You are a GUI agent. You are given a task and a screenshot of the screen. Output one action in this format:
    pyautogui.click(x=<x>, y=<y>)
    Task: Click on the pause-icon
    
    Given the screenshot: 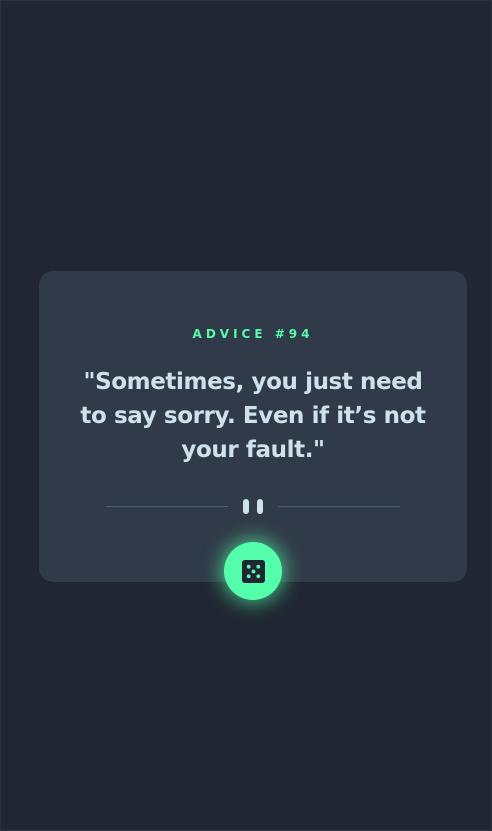 What is the action you would take?
    pyautogui.click(x=253, y=506)
    